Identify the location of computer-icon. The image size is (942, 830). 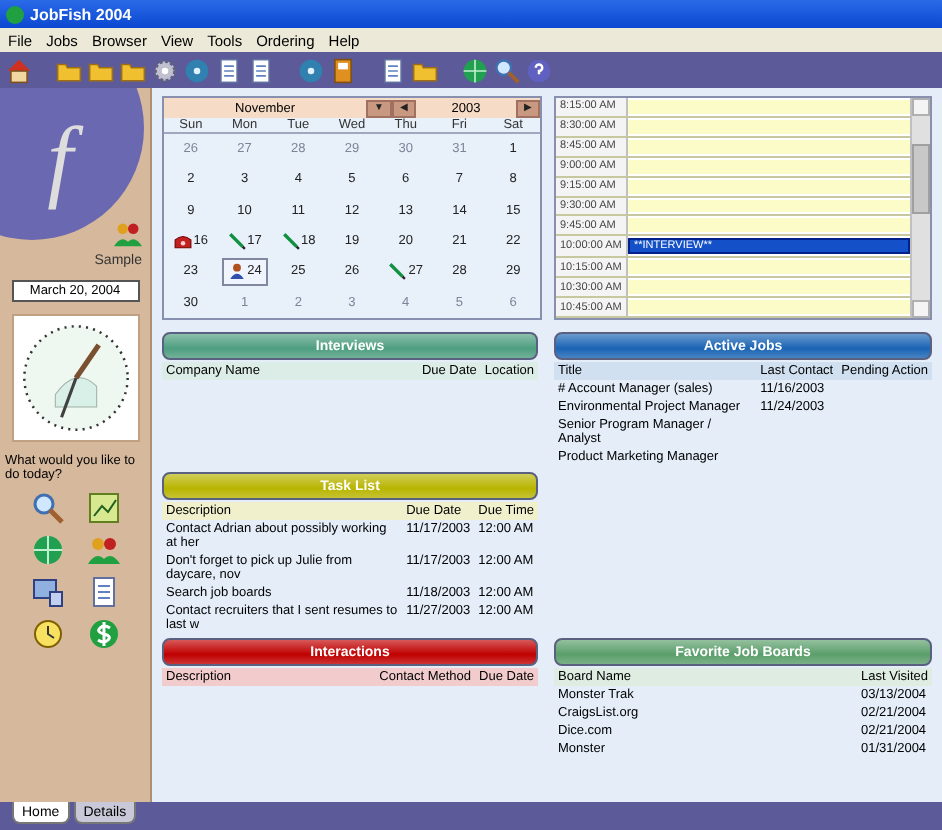
(47, 592).